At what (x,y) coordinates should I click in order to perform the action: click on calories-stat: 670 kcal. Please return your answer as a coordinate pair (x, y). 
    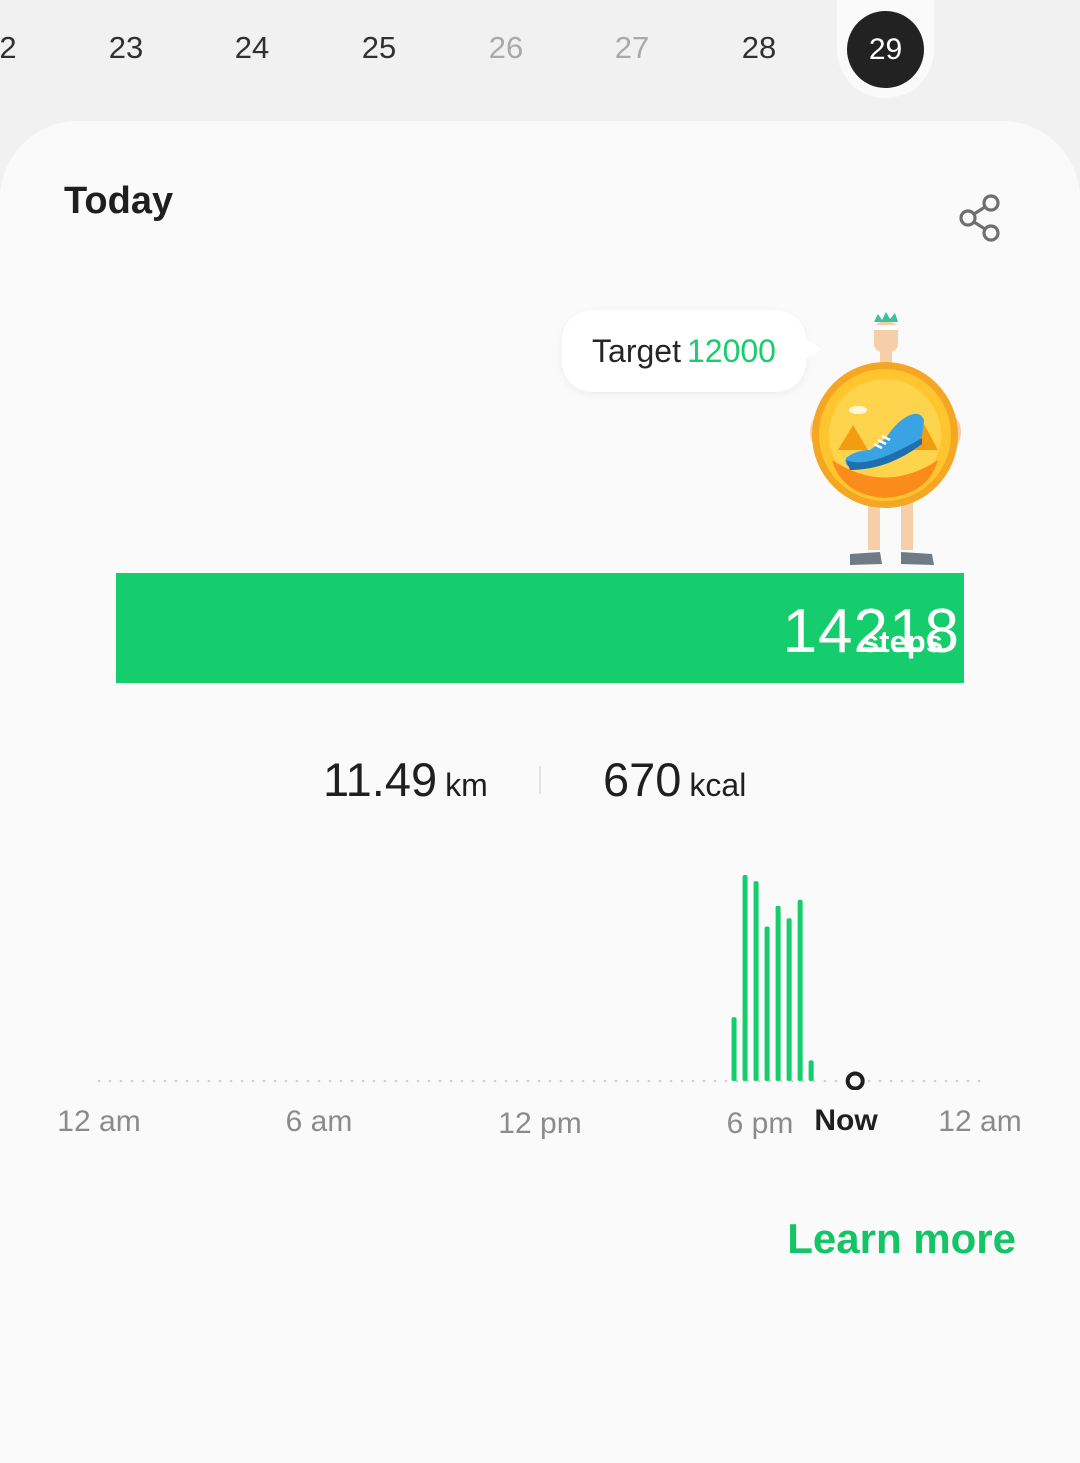
    Looking at the image, I should click on (674, 779).